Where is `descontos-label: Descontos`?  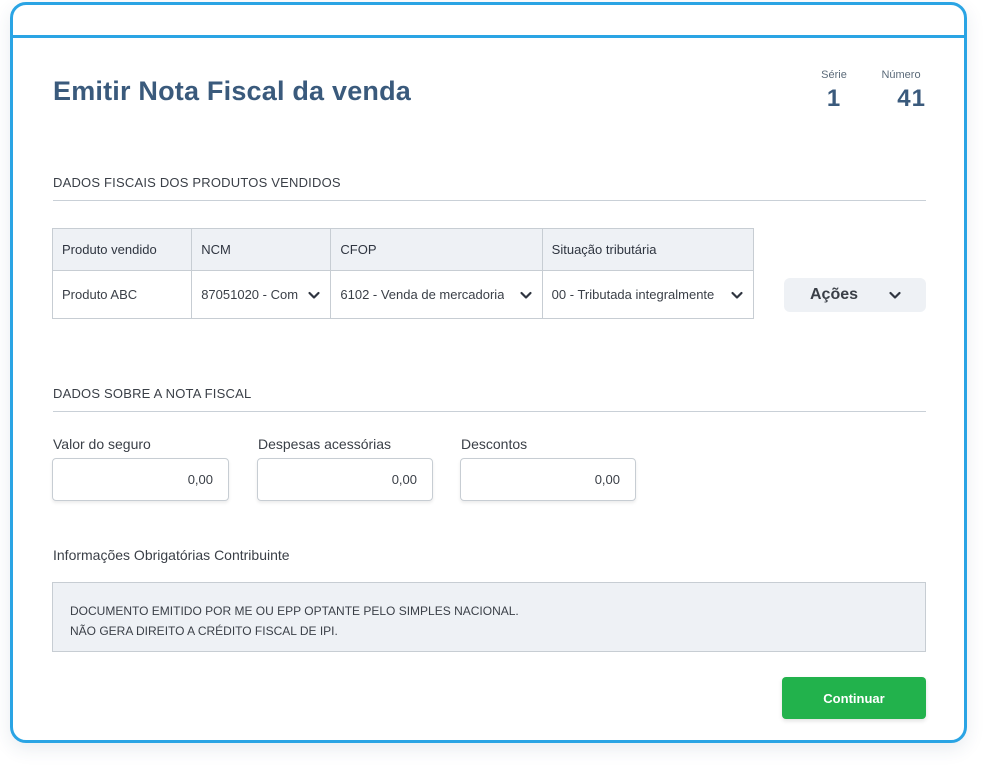
descontos-label: Descontos is located at coordinates (494, 444).